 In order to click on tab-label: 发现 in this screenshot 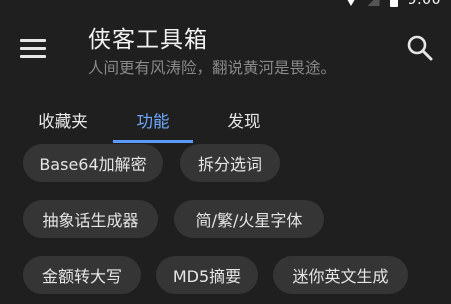, I will do `click(244, 121)`.